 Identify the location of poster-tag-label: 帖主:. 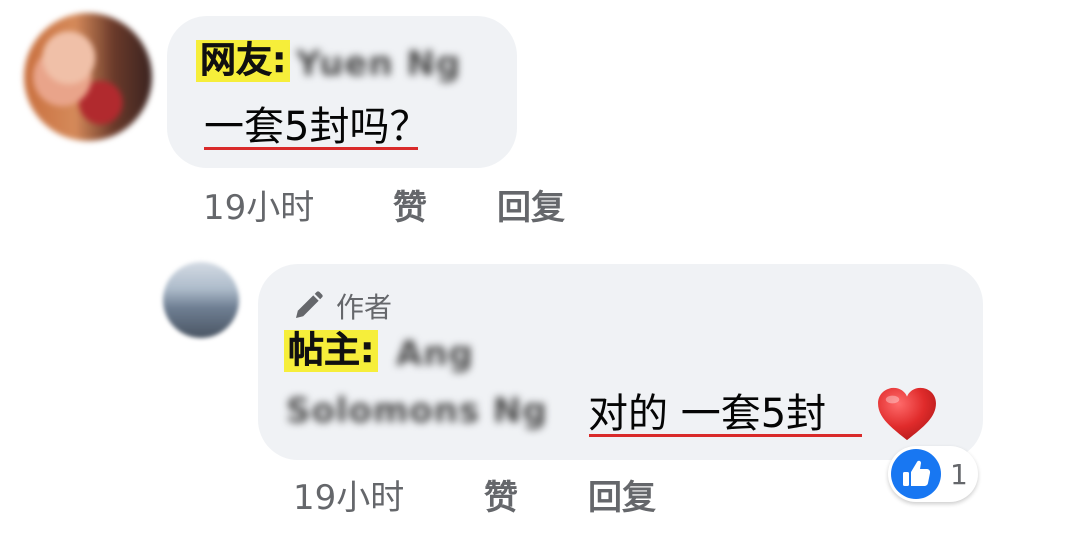
(331, 351).